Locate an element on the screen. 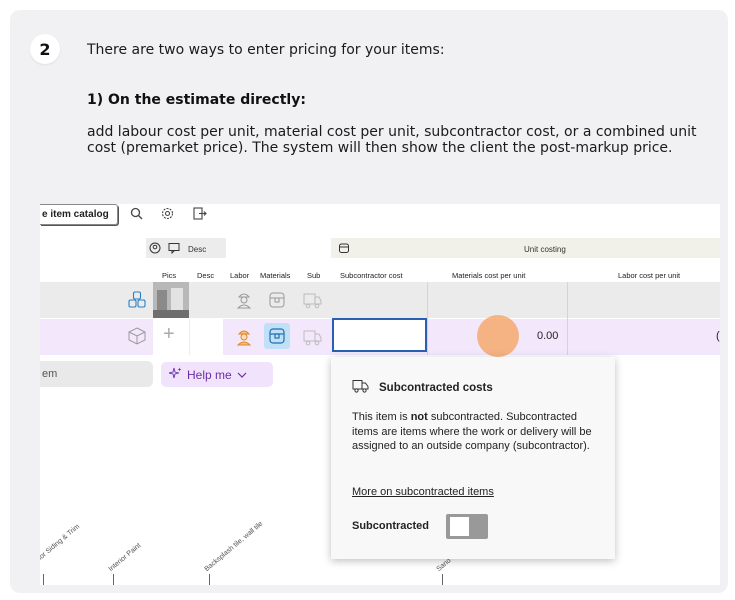  col-pics: Pics is located at coordinates (169, 275).